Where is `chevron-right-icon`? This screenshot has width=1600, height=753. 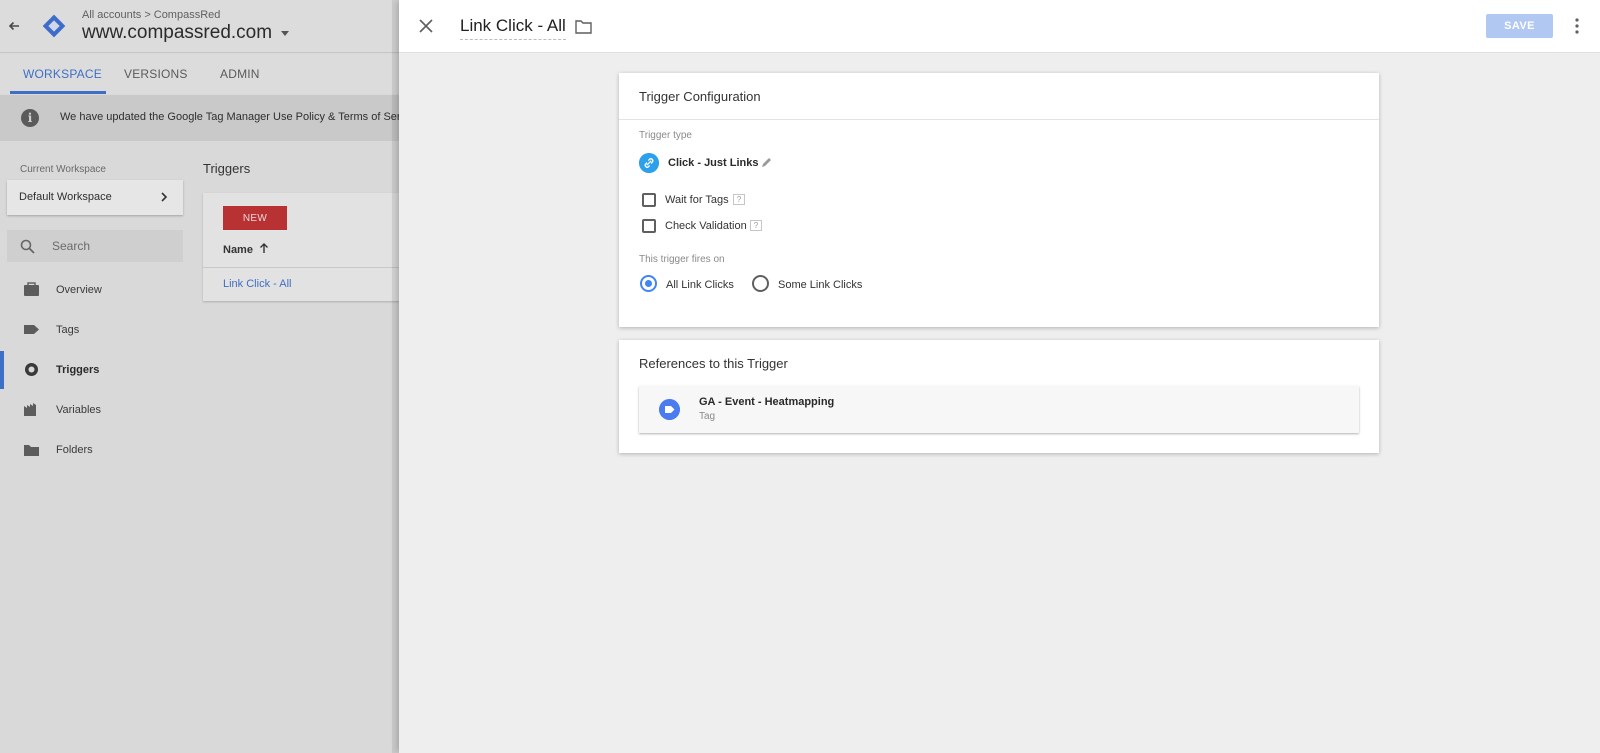 chevron-right-icon is located at coordinates (164, 197).